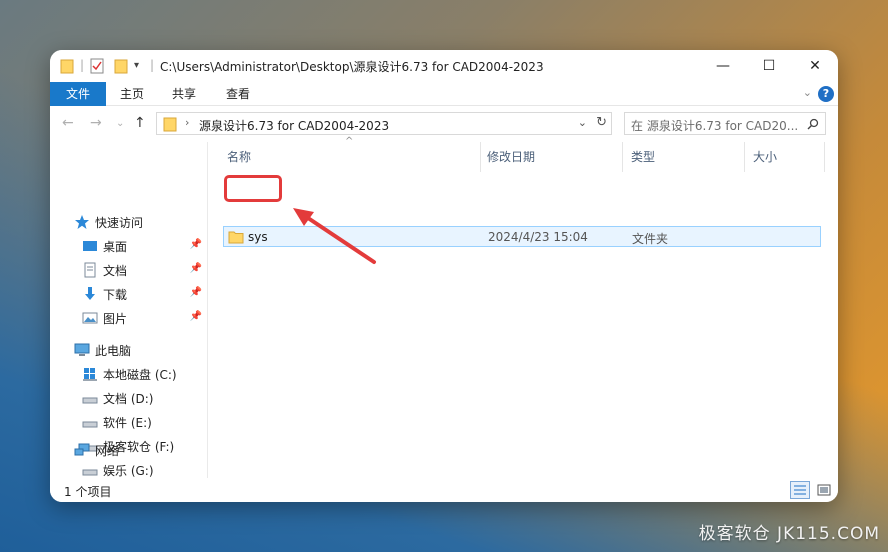  Describe the element at coordinates (253, 188) in the screenshot. I see `annotation-highlight-box` at that location.